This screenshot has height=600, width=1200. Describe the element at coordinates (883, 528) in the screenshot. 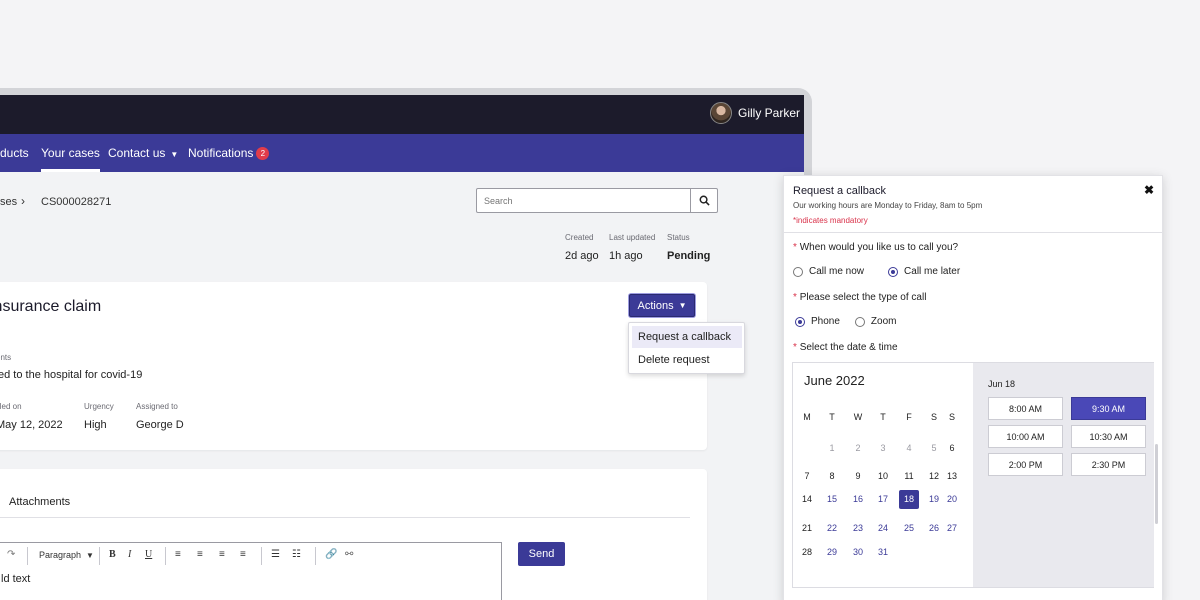

I see `calendar-day: 24` at that location.